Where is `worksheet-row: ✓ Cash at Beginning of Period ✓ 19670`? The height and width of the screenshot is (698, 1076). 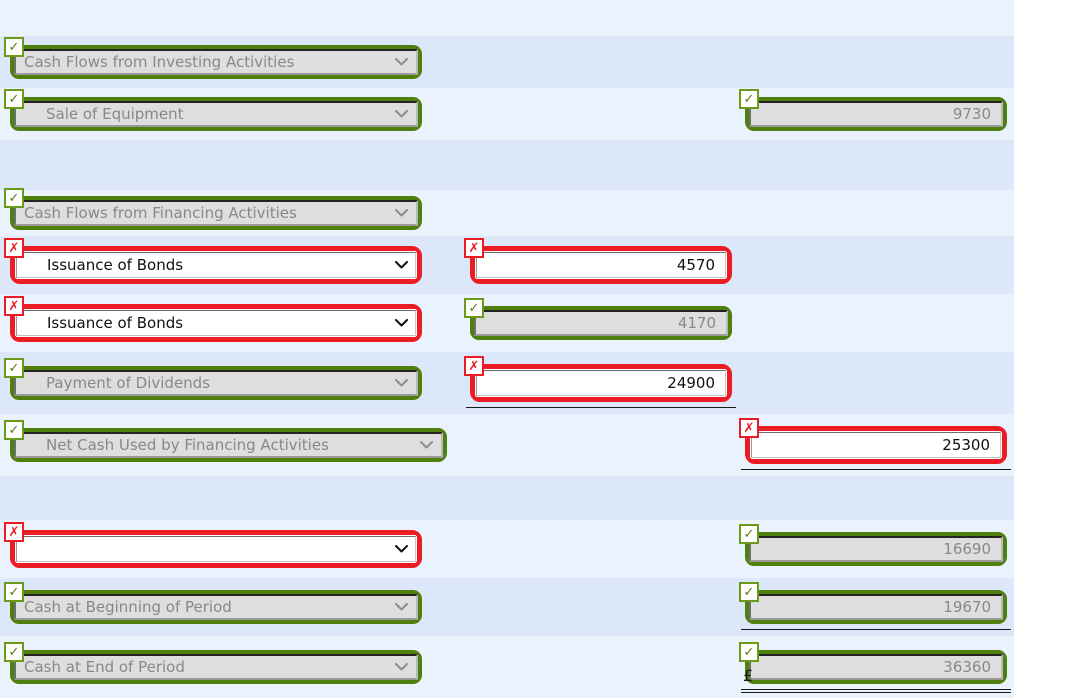 worksheet-row: ✓ Cash at Beginning of Period ✓ 19670 is located at coordinates (507, 607).